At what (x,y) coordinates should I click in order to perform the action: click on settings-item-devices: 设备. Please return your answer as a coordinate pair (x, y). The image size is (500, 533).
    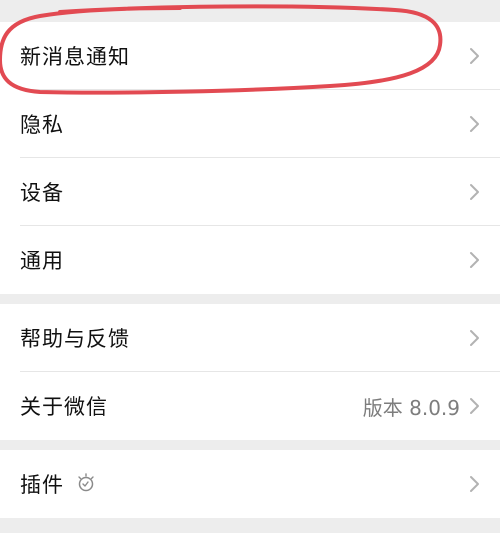
    Looking at the image, I should click on (250, 192).